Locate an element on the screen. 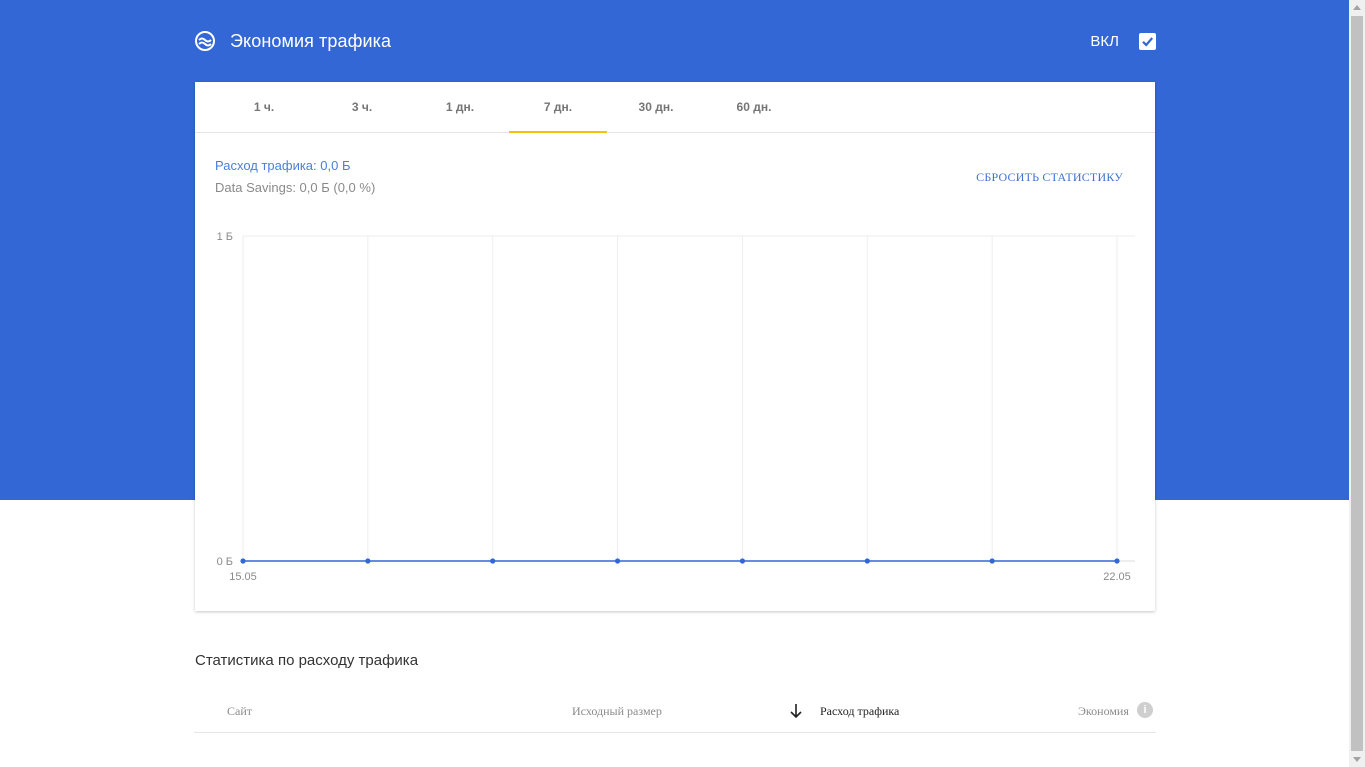  column-usage: Расход трафика is located at coordinates (859, 711).